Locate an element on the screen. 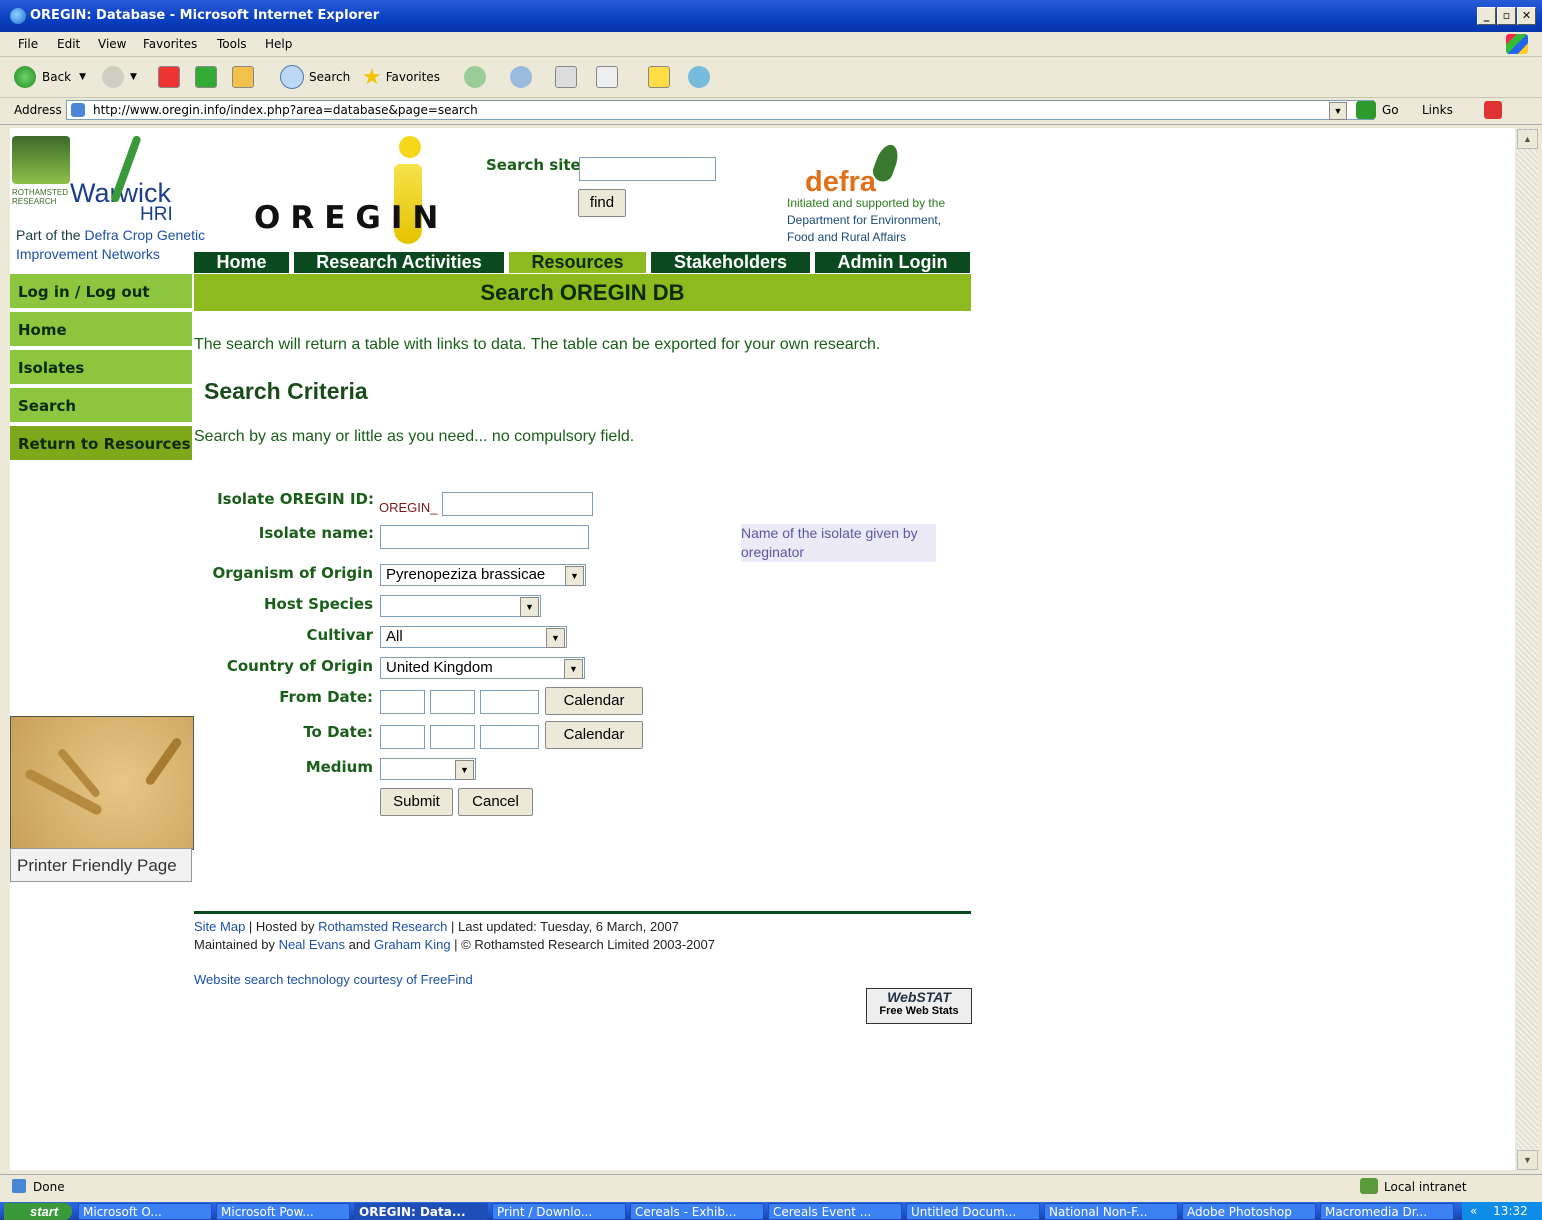 This screenshot has height=1220, width=1542. messenger-button is located at coordinates (699, 77).